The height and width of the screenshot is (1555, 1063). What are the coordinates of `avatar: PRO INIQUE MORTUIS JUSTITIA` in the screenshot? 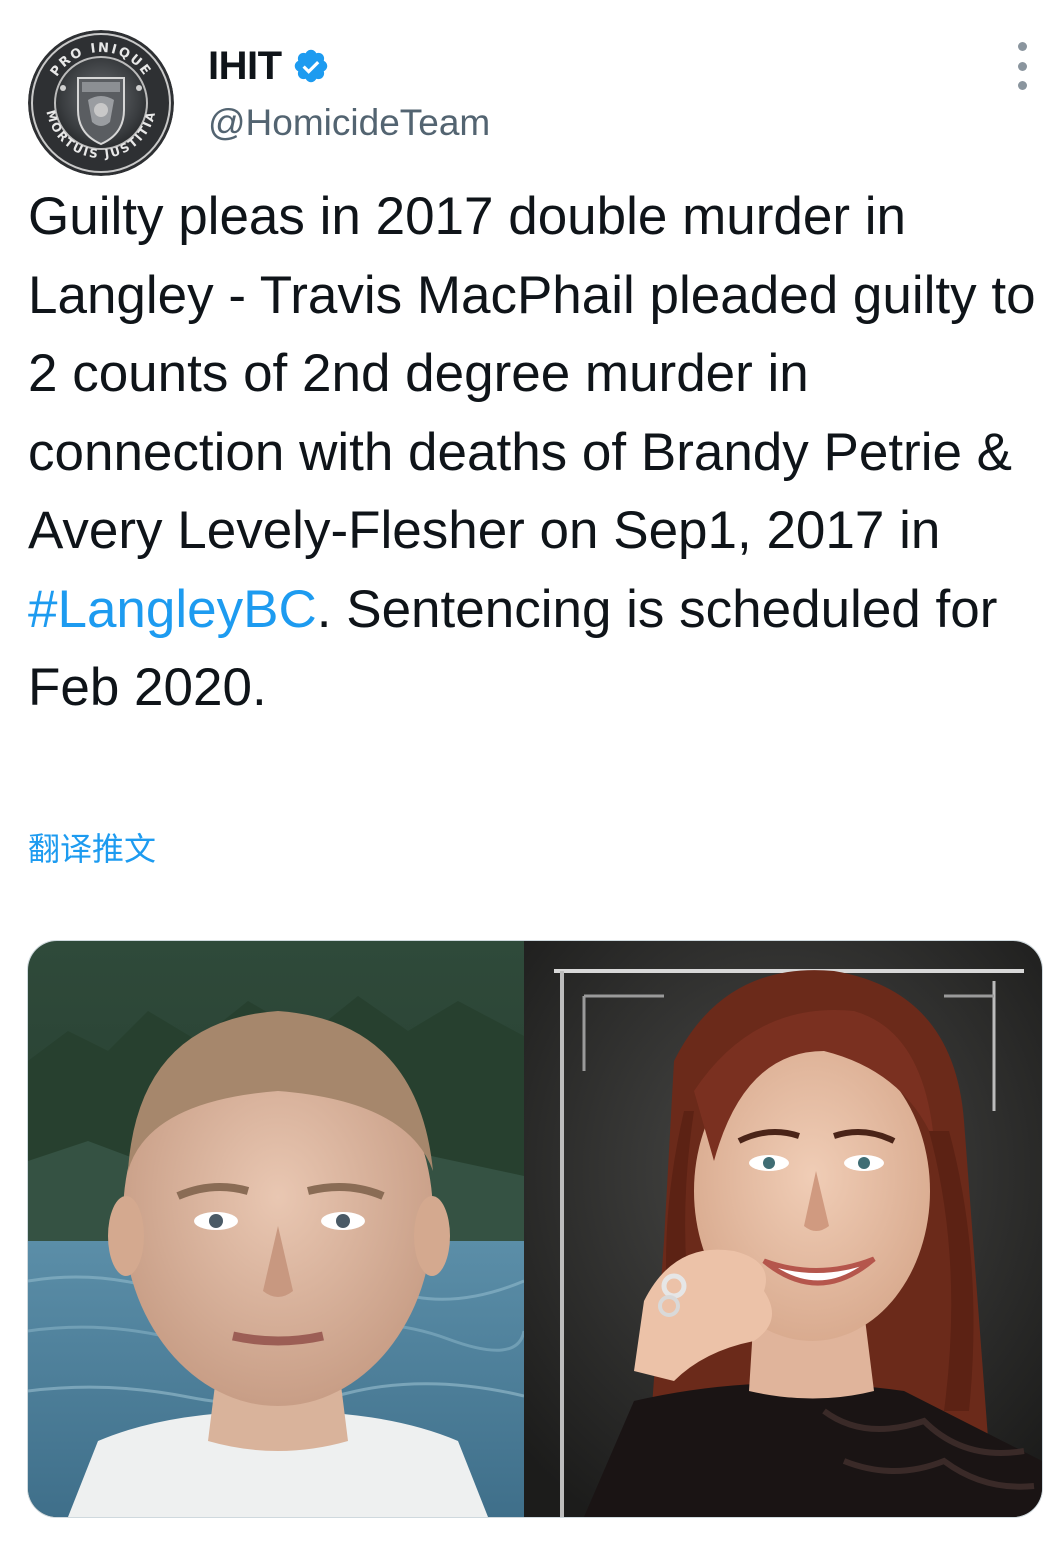 It's located at (101, 103).